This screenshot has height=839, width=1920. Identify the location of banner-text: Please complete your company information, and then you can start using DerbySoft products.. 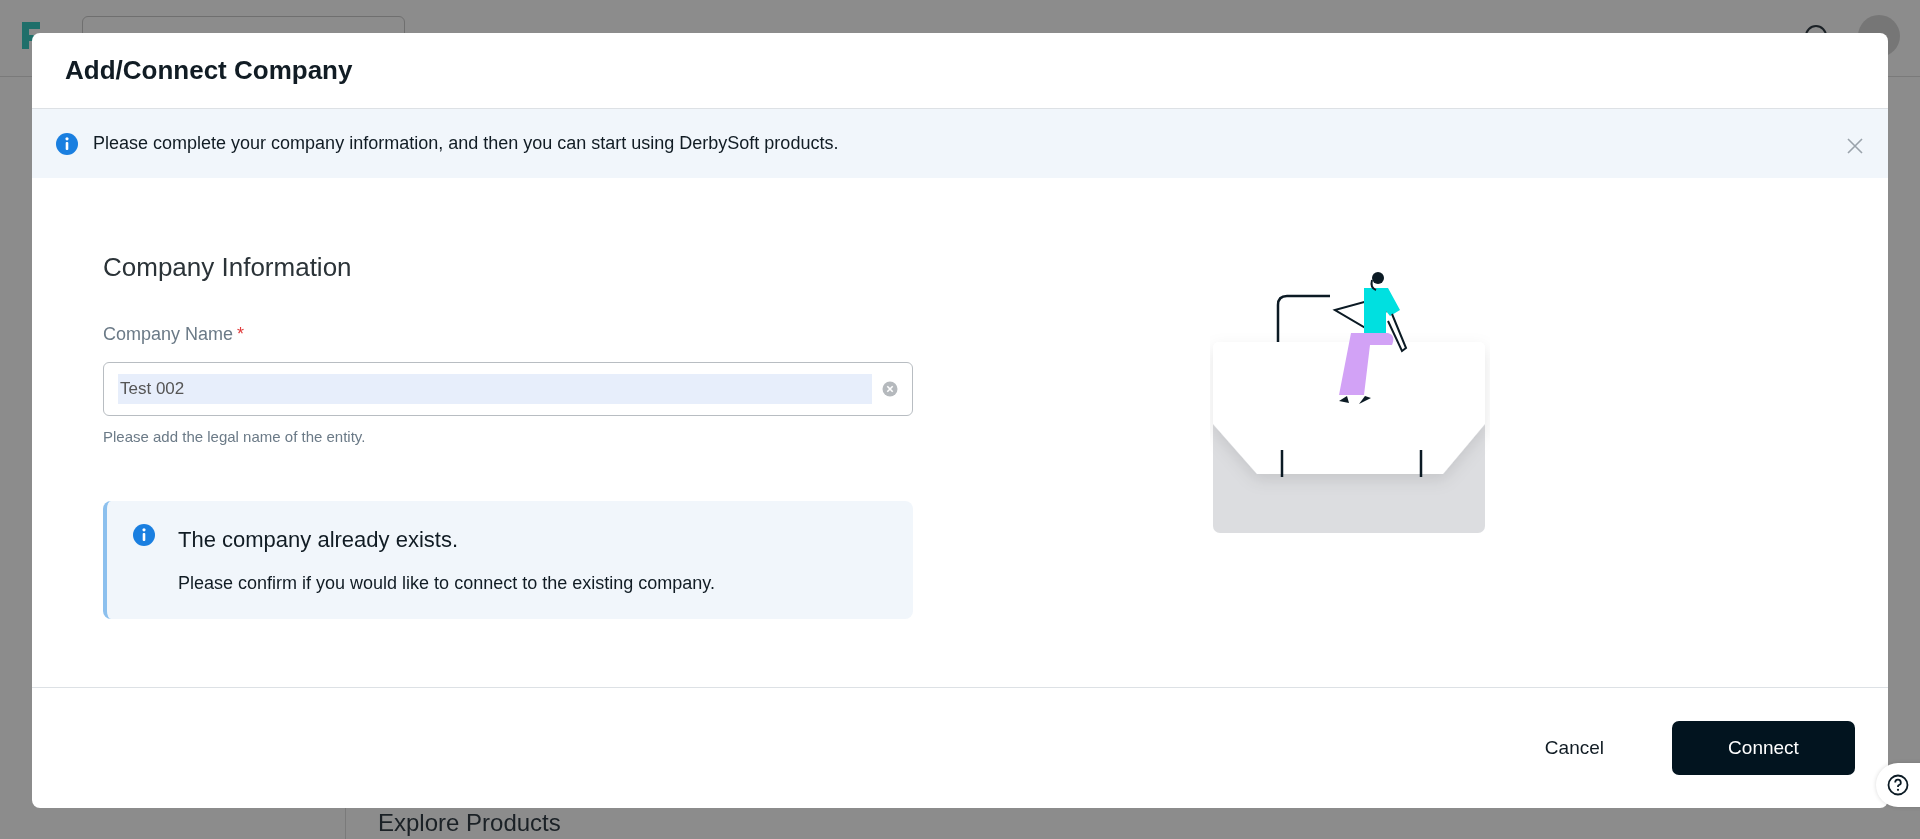
(466, 143).